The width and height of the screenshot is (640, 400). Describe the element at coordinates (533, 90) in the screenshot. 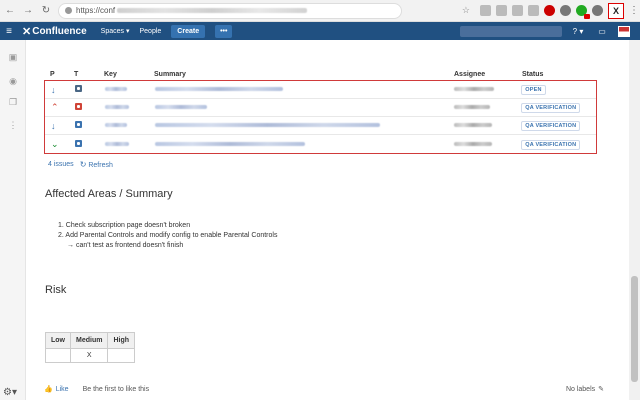

I see `status-badge: OPEN` at that location.